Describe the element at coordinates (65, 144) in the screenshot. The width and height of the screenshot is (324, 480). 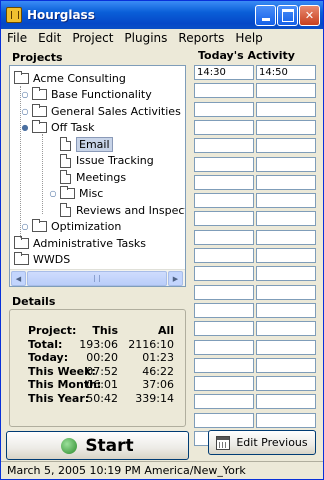
I see `document-icon` at that location.